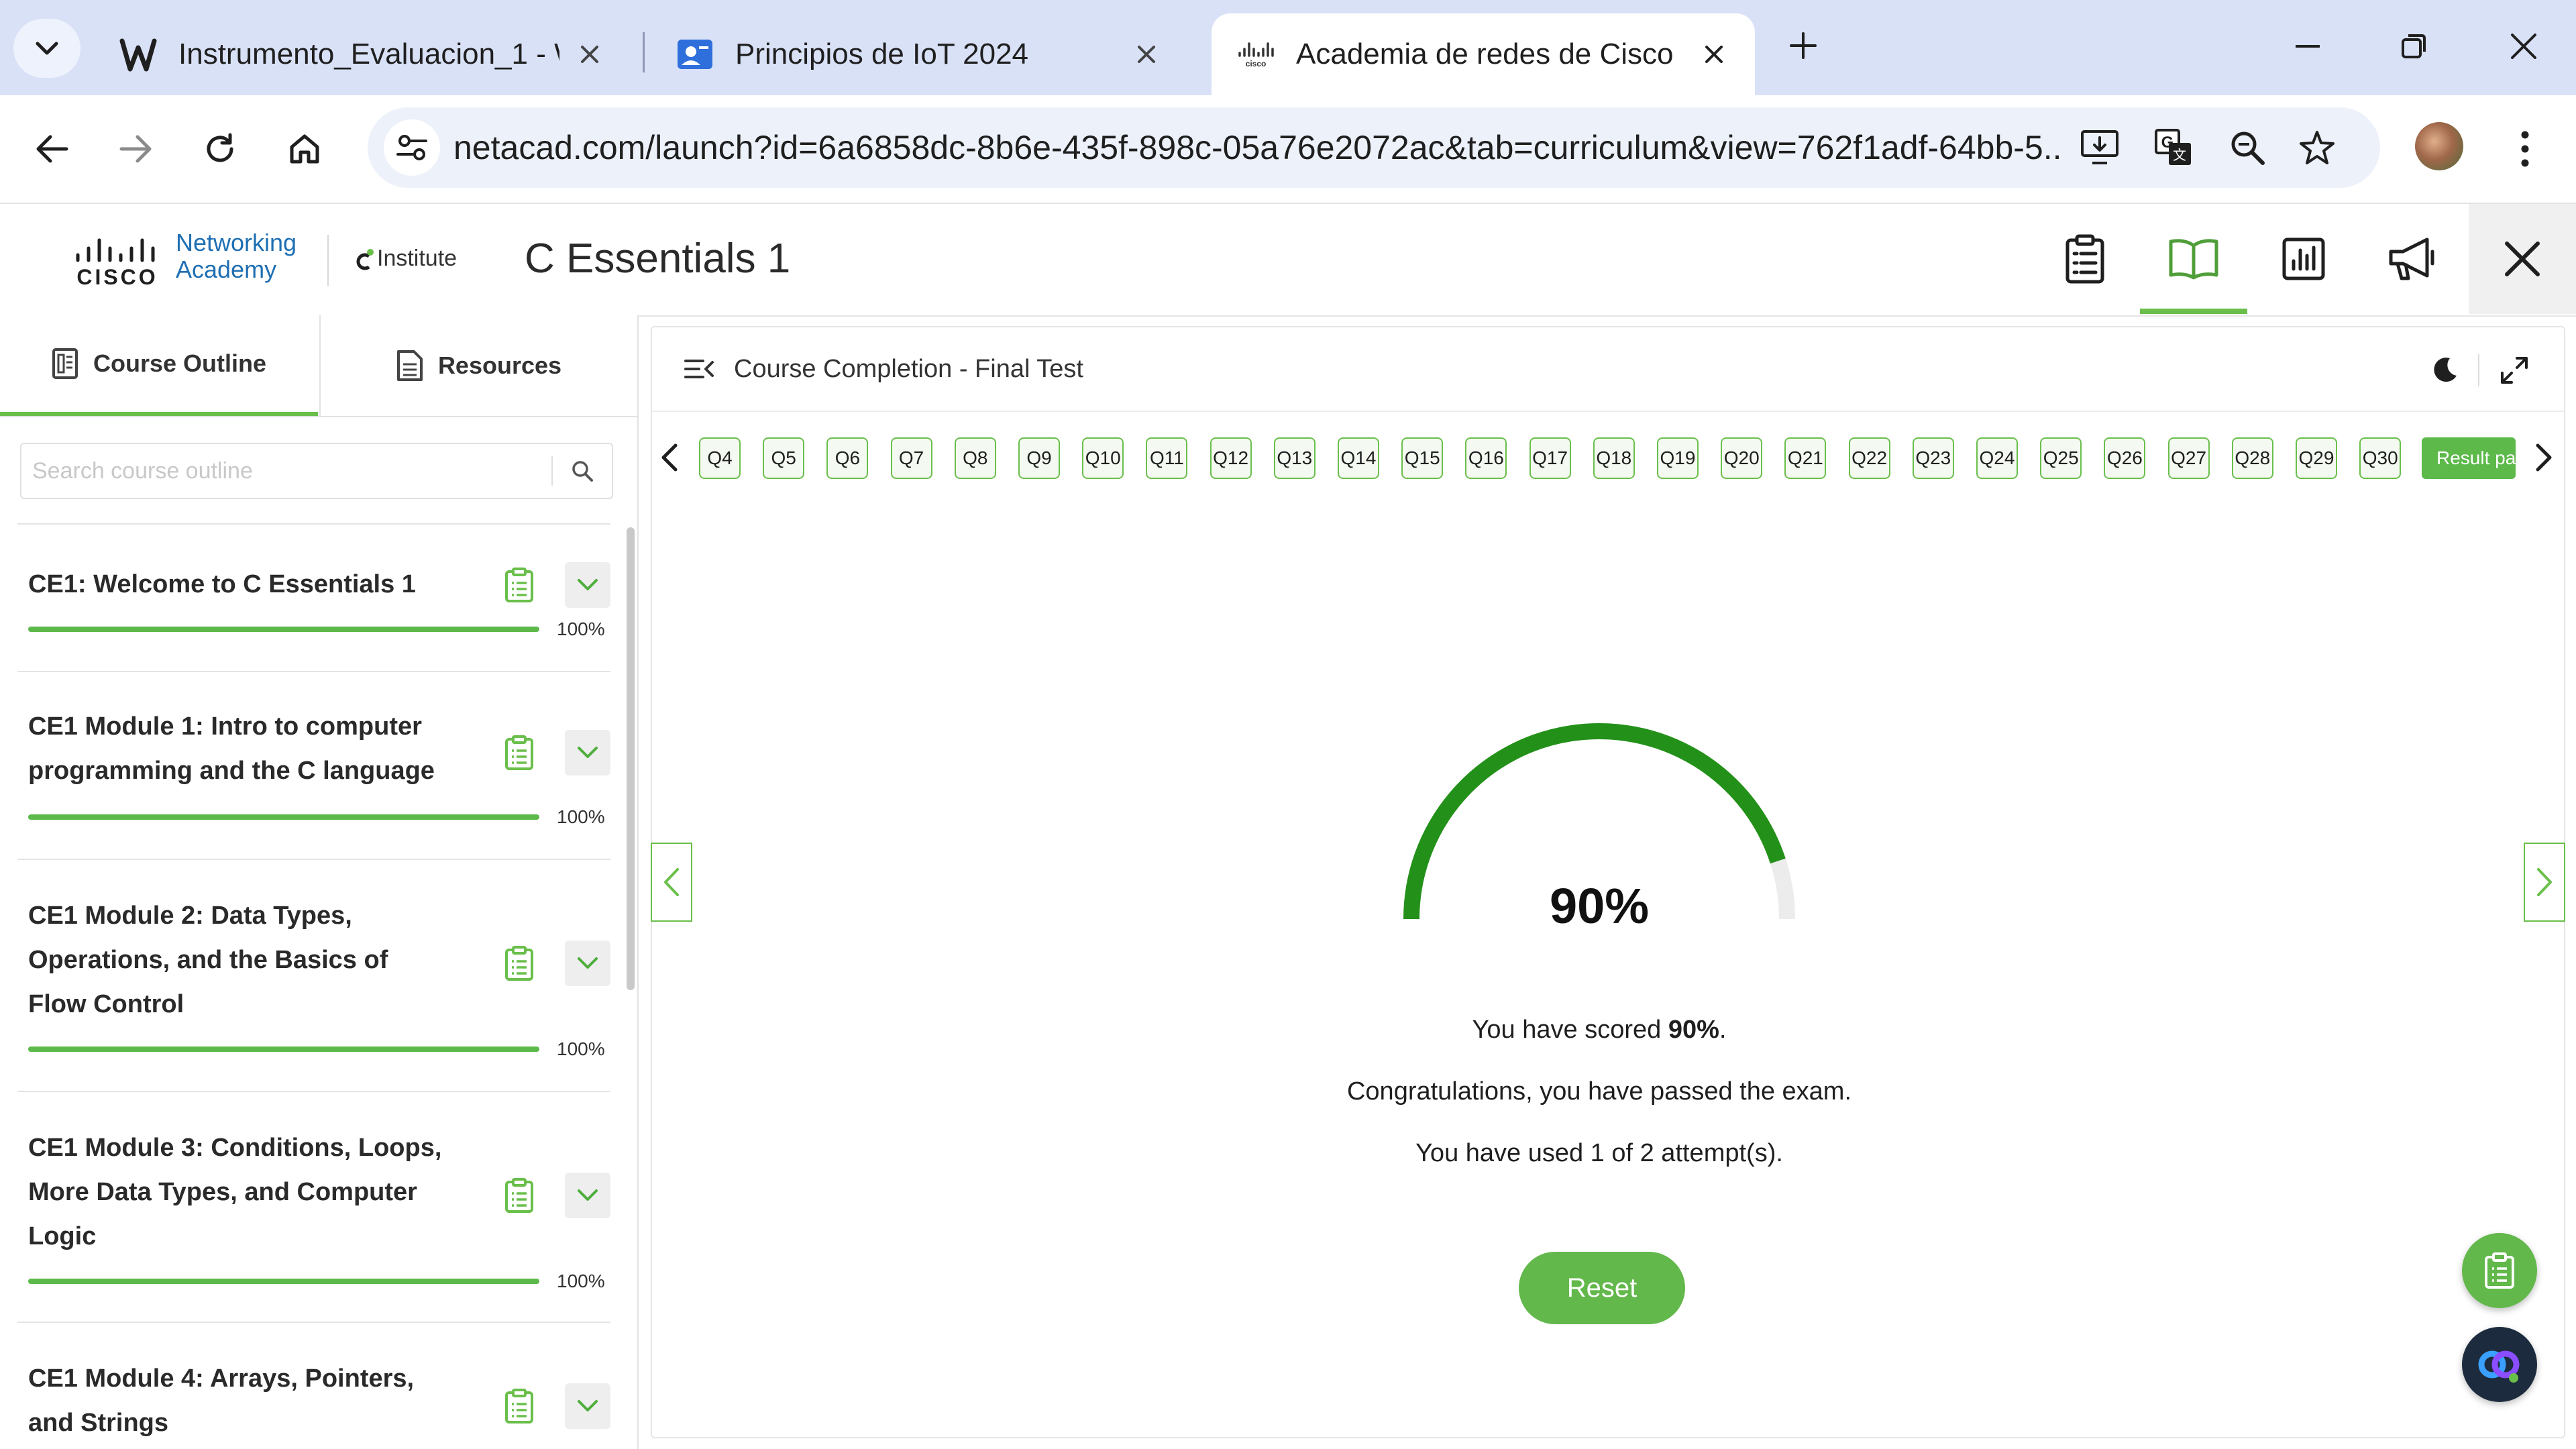  Describe the element at coordinates (669, 457) in the screenshot. I see `questions-scroll-left` at that location.